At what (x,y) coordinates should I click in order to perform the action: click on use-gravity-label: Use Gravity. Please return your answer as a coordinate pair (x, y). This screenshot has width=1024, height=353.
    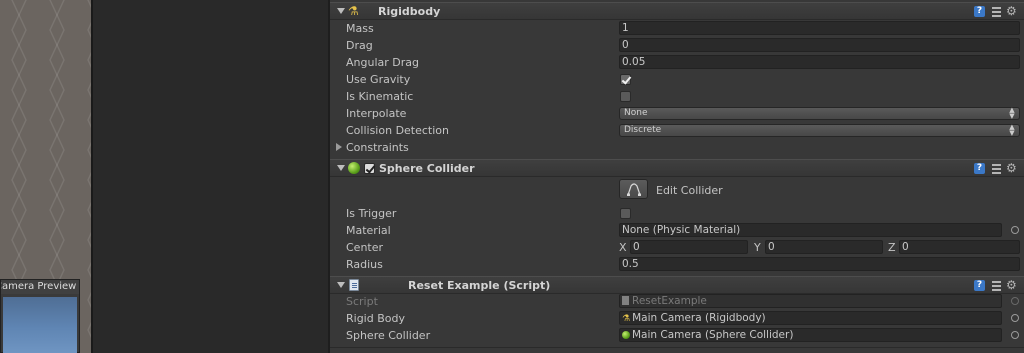
    Looking at the image, I should click on (378, 79).